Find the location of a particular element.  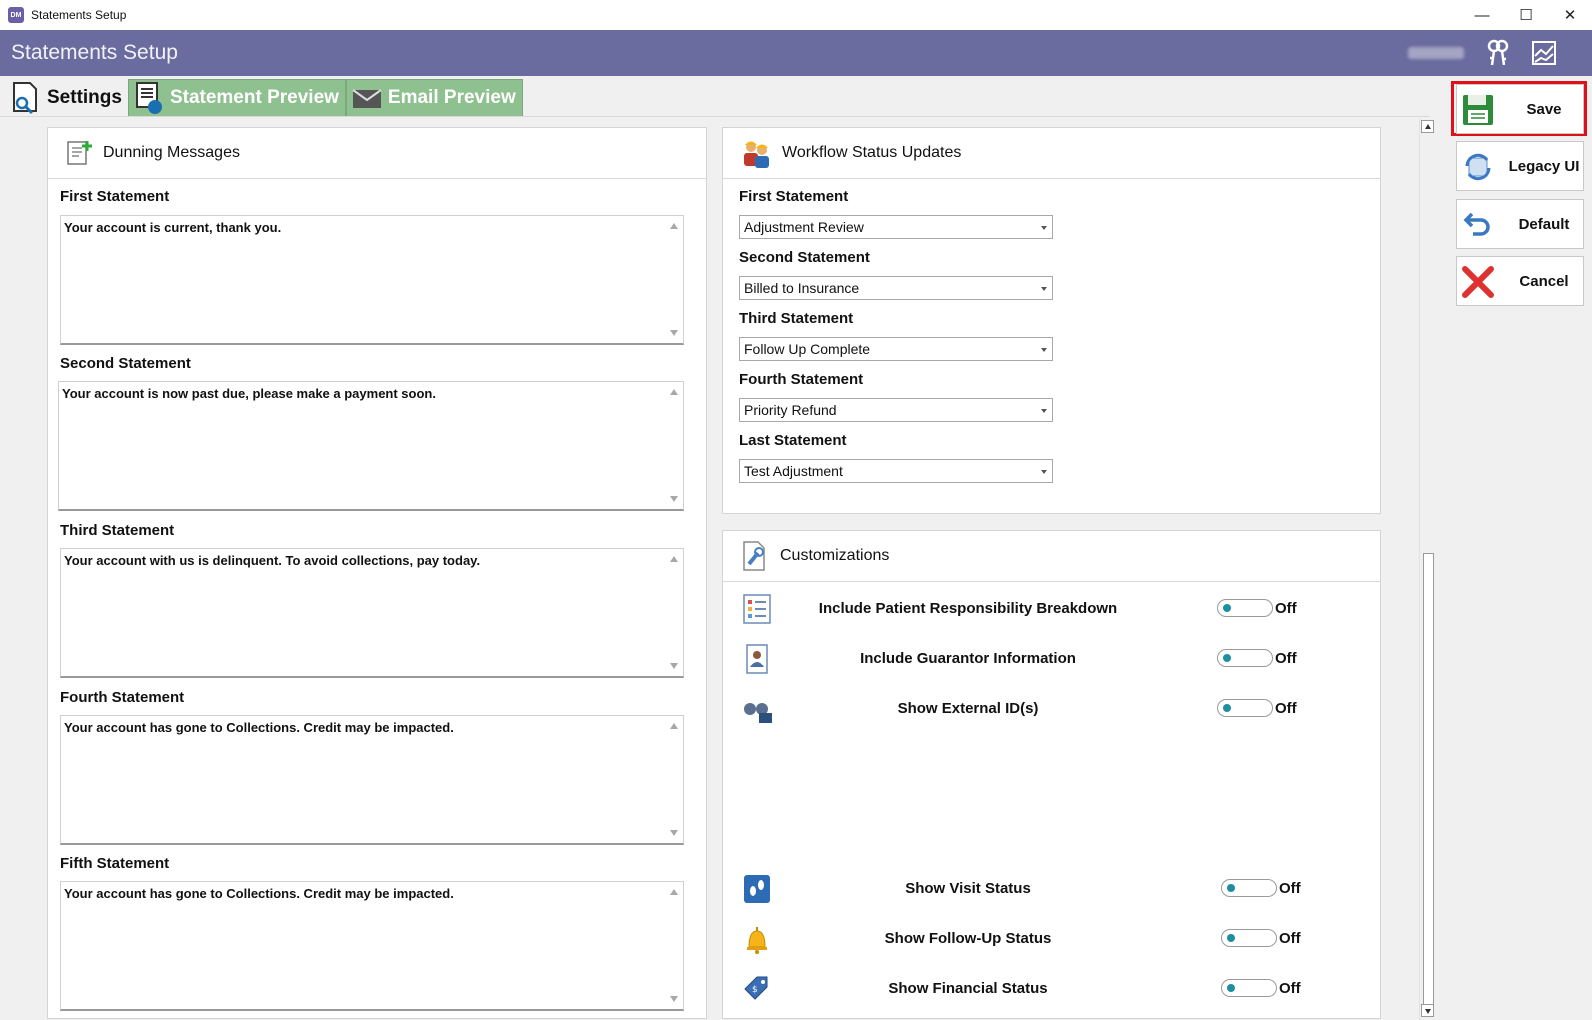

workflow-first-select: Adjustment Review is located at coordinates (896, 227).